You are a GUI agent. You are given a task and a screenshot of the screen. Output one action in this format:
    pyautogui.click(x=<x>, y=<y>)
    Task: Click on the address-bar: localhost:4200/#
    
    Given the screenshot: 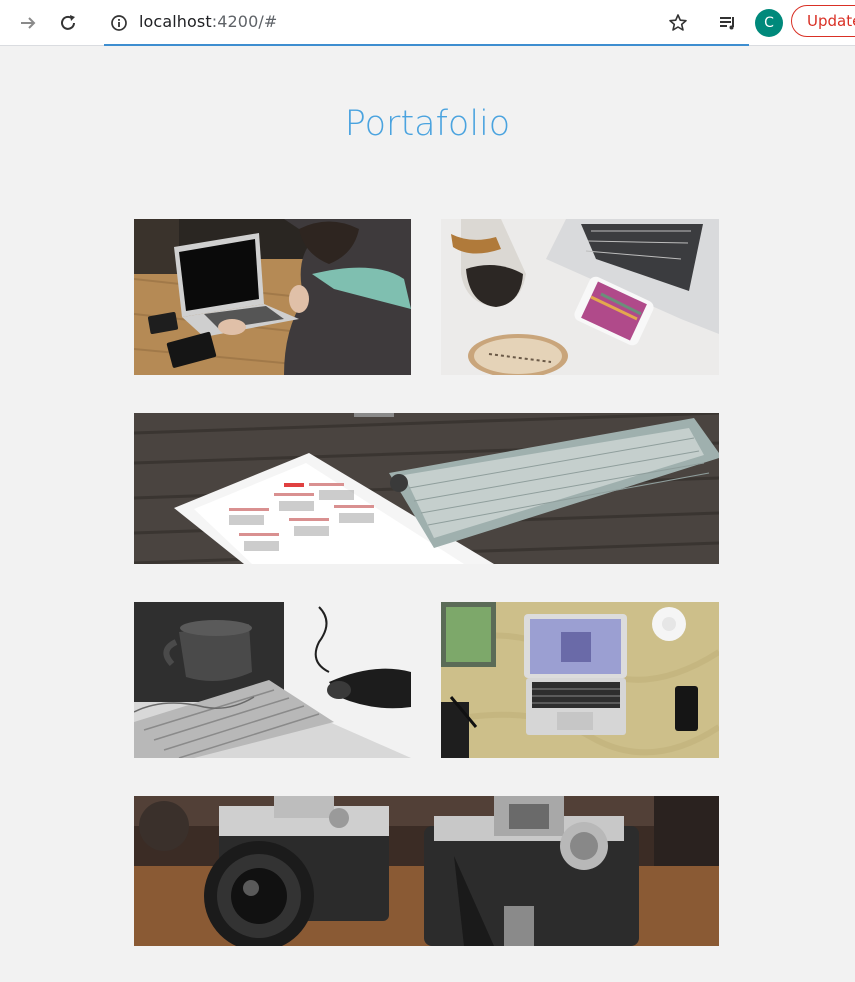 What is the action you would take?
    pyautogui.click(x=208, y=21)
    